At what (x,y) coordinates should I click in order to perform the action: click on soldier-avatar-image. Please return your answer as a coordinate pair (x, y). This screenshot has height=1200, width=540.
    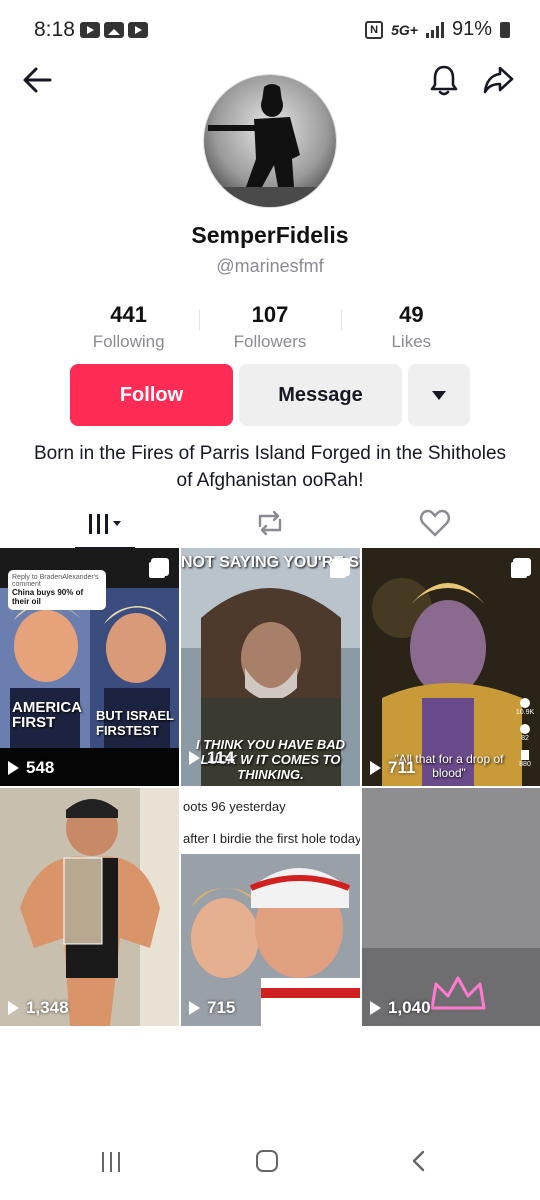
    Looking at the image, I should click on (270, 141).